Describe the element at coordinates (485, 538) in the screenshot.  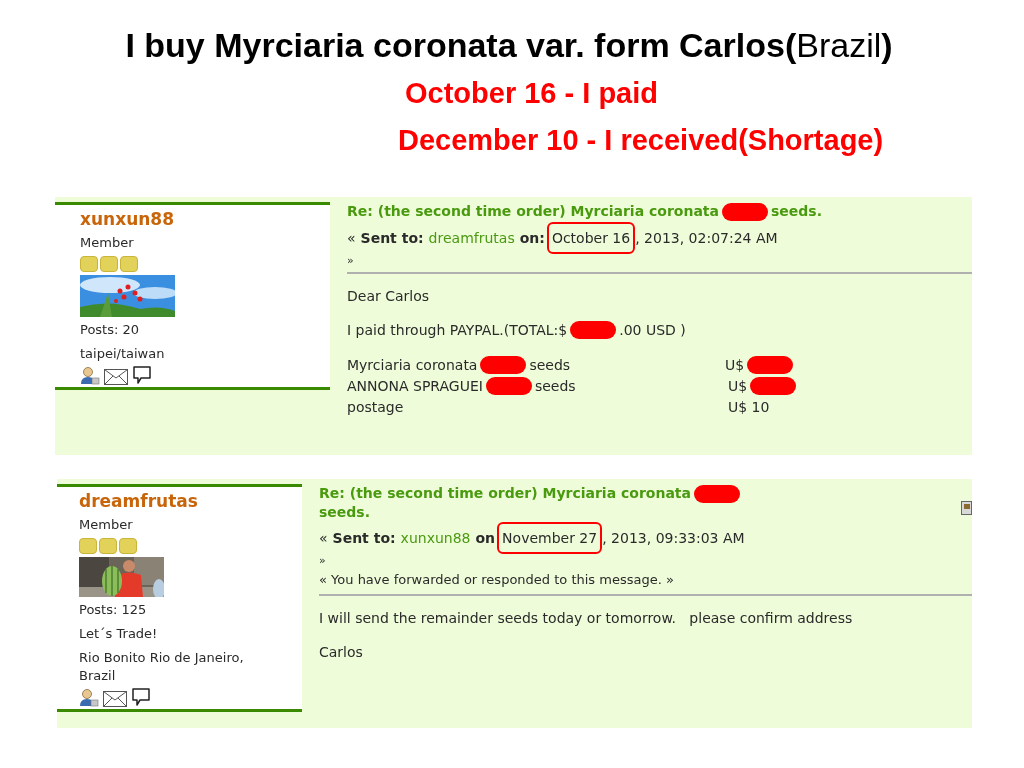
I see `on-label: on` at that location.